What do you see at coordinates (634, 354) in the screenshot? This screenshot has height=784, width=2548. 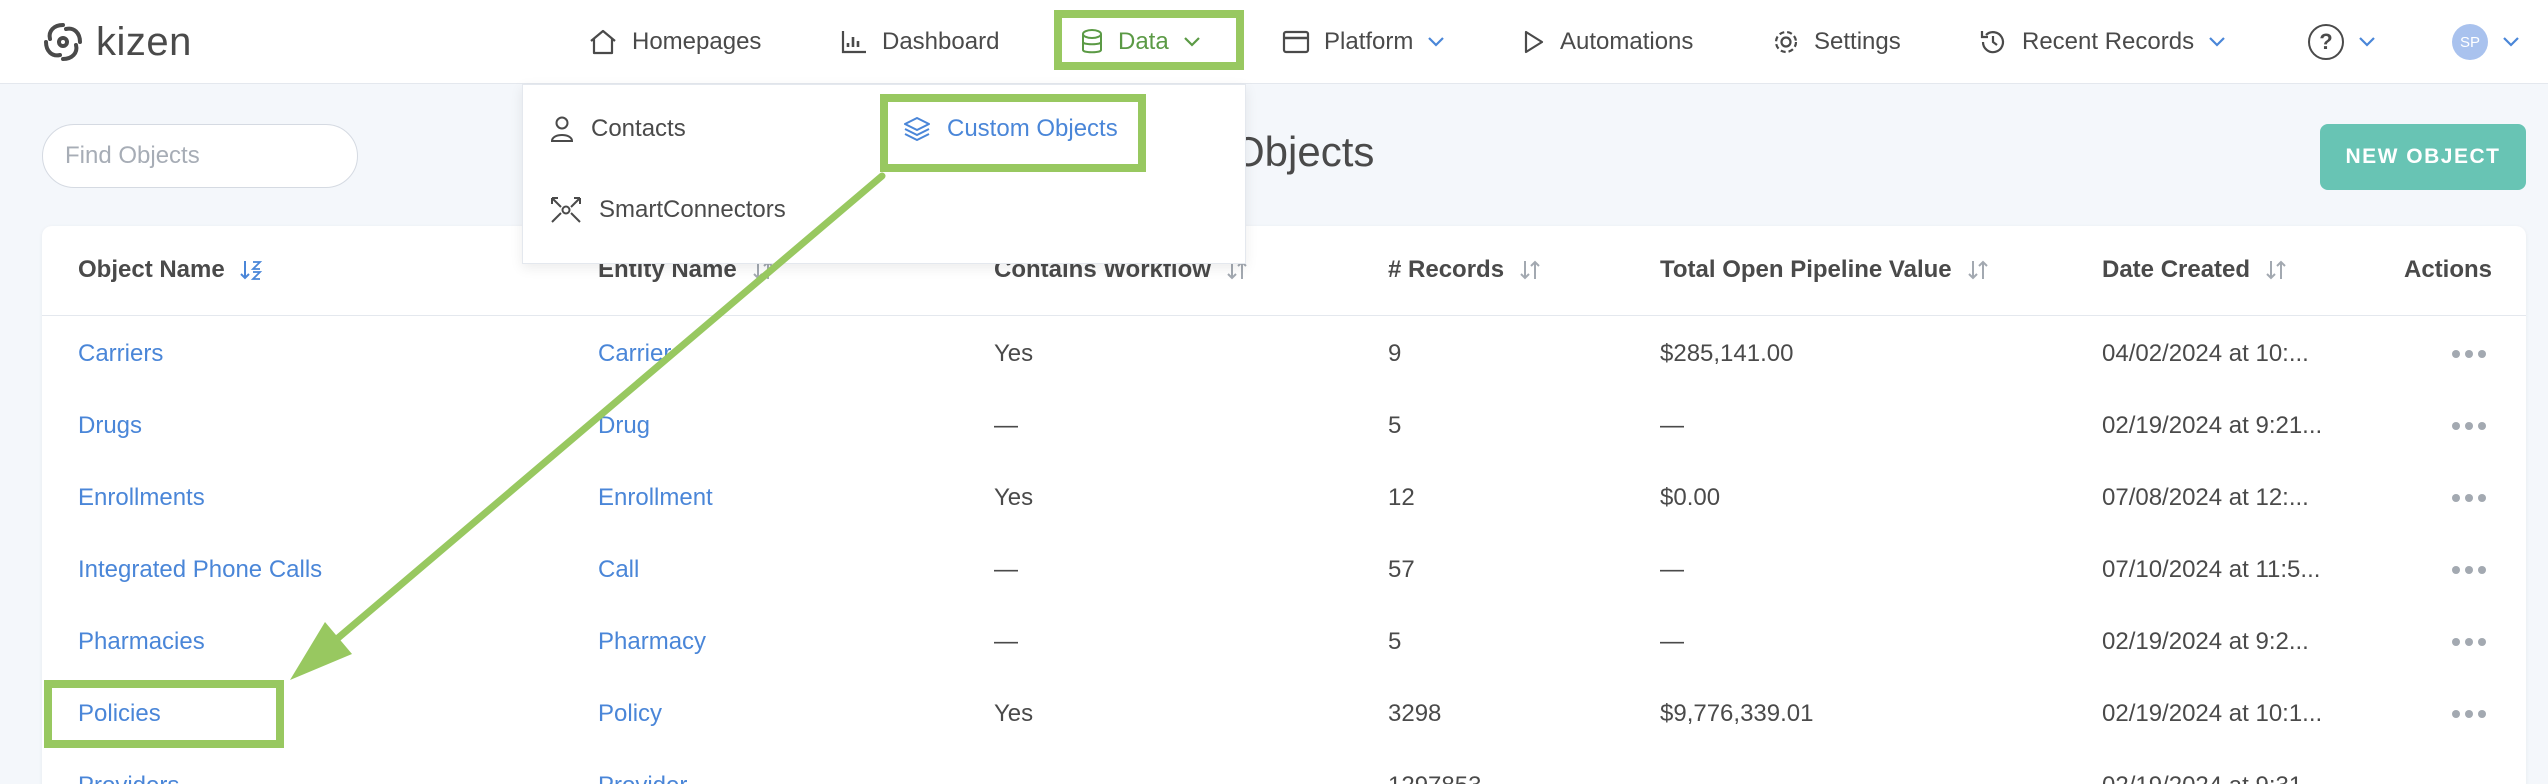 I see `entity-name-link: Carrier` at bounding box center [634, 354].